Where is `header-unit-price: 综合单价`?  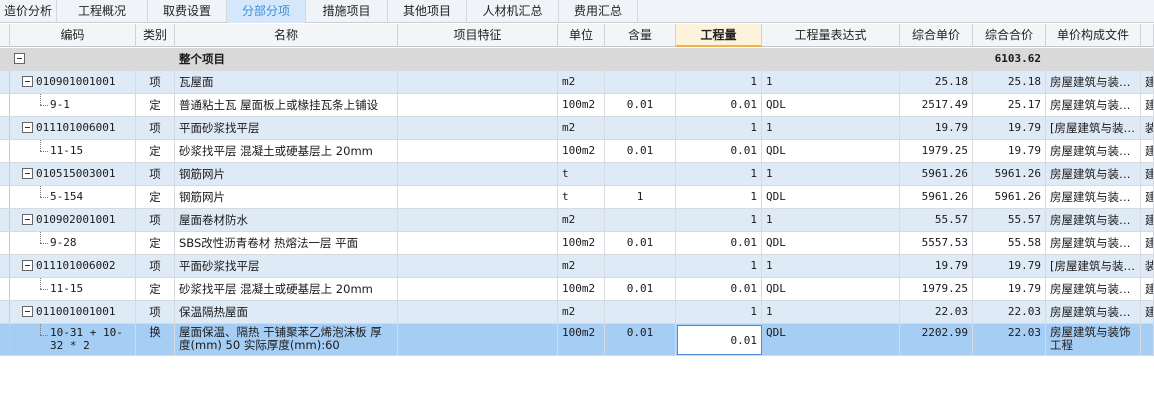 header-unit-price: 综合单价 is located at coordinates (936, 35).